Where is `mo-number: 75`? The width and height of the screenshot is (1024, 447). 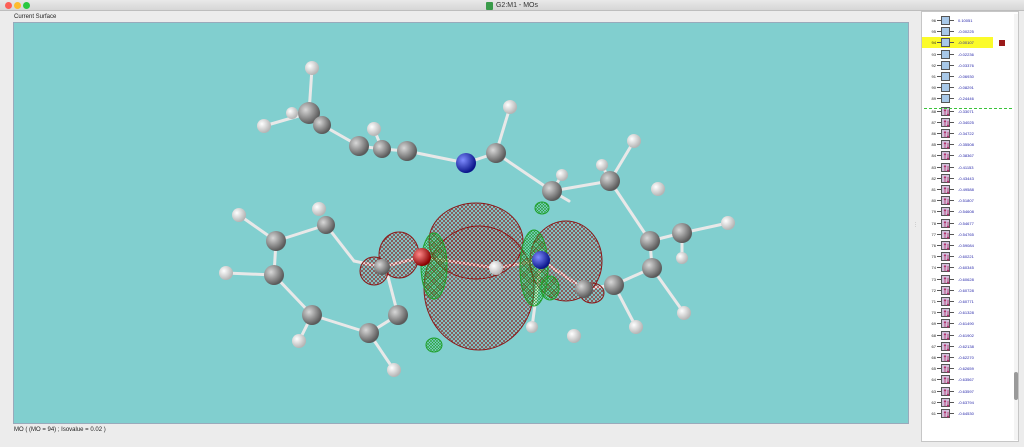 mo-number: 75 is located at coordinates (933, 257).